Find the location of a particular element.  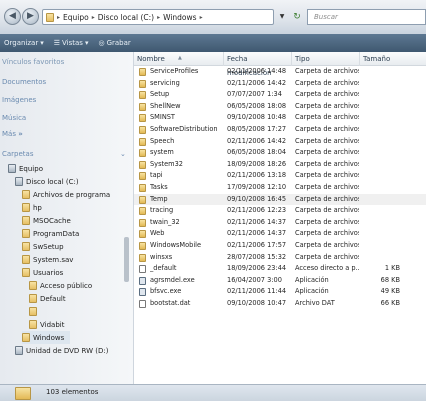

favorite-documentos: Documentos is located at coordinates (24, 82).